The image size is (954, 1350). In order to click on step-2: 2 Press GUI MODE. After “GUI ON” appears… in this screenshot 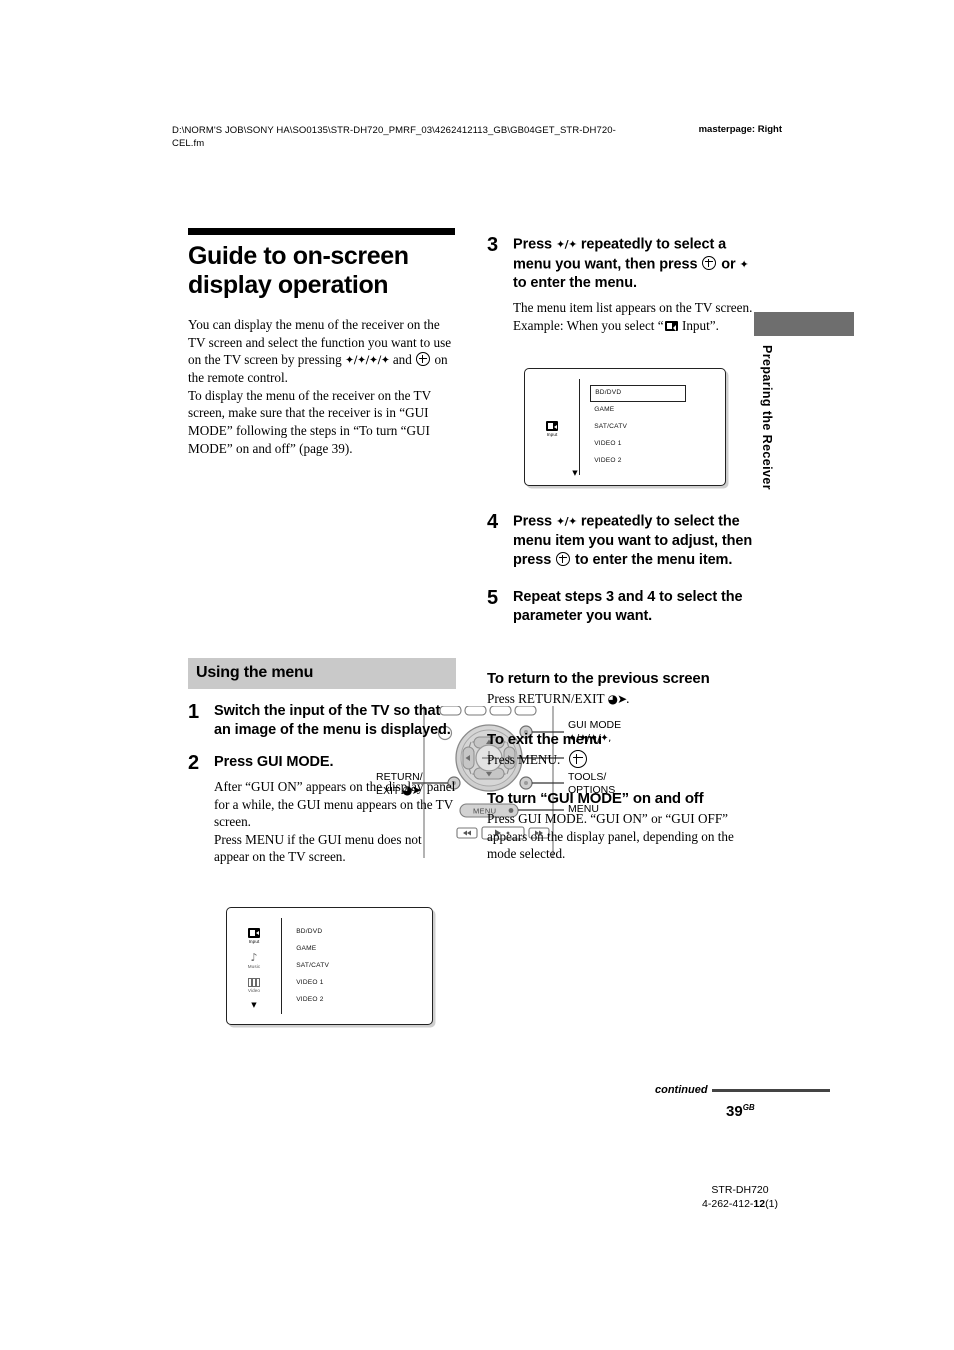, I will do `click(322, 809)`.